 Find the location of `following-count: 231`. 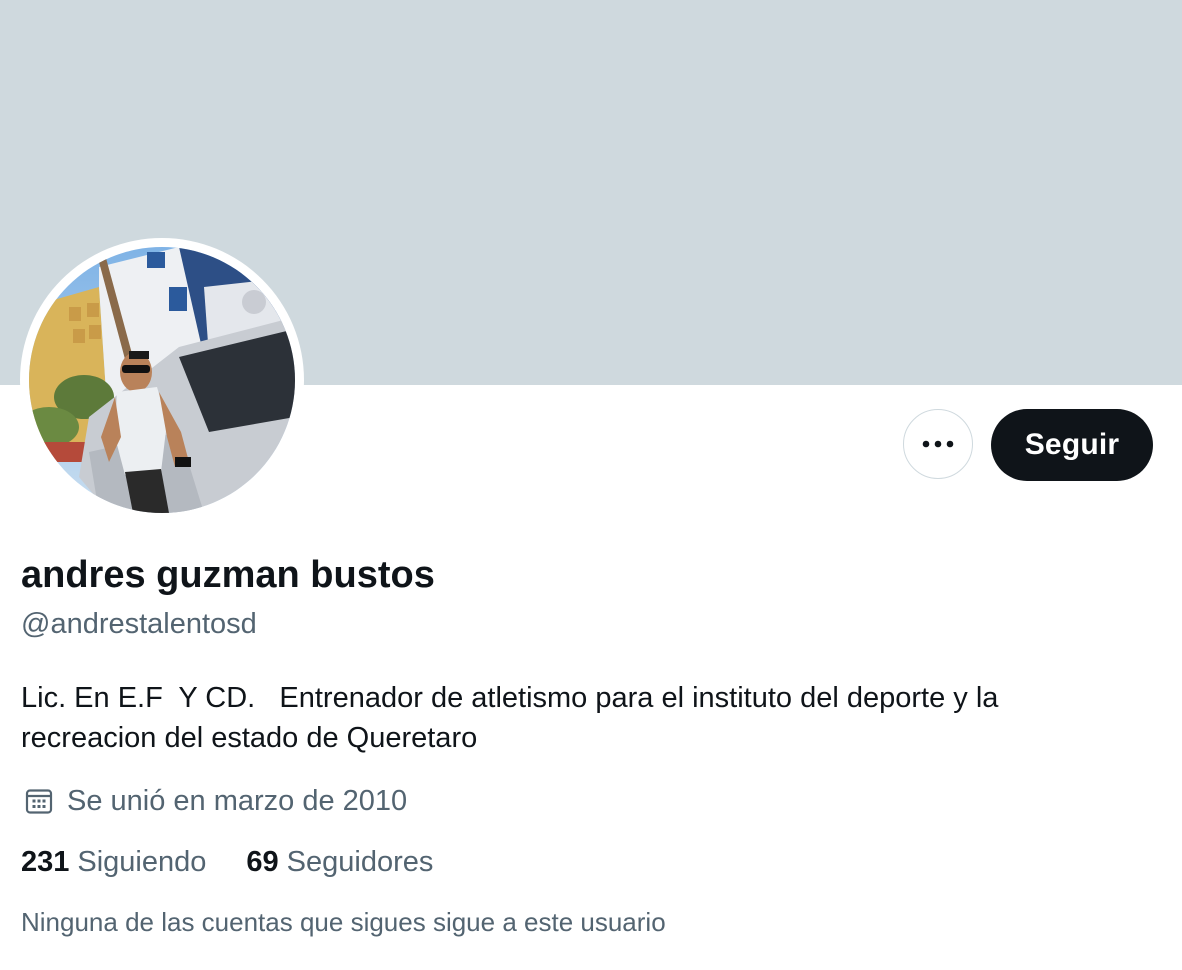

following-count: 231 is located at coordinates (45, 862).